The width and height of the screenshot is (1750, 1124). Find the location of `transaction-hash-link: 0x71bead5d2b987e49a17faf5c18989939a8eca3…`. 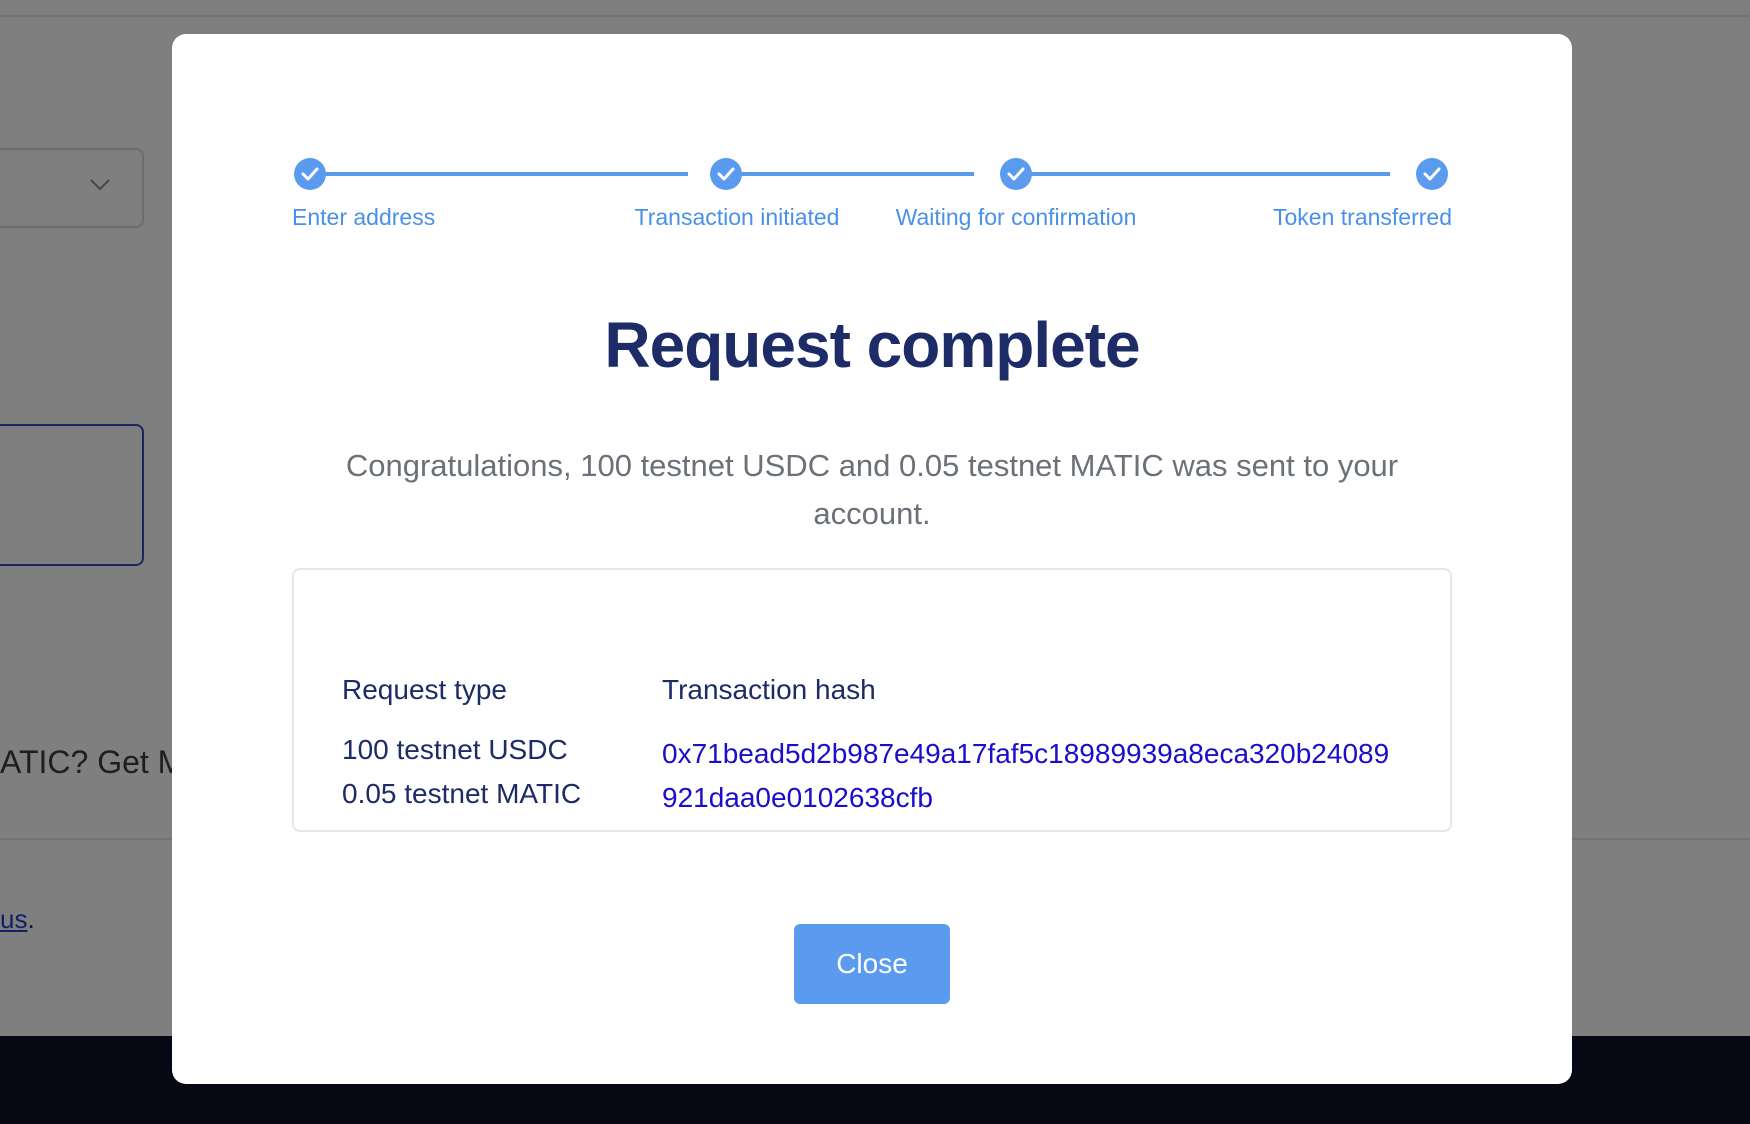

transaction-hash-link: 0x71bead5d2b987e49a17faf5c18989939a8eca3… is located at coordinates (1032, 776).